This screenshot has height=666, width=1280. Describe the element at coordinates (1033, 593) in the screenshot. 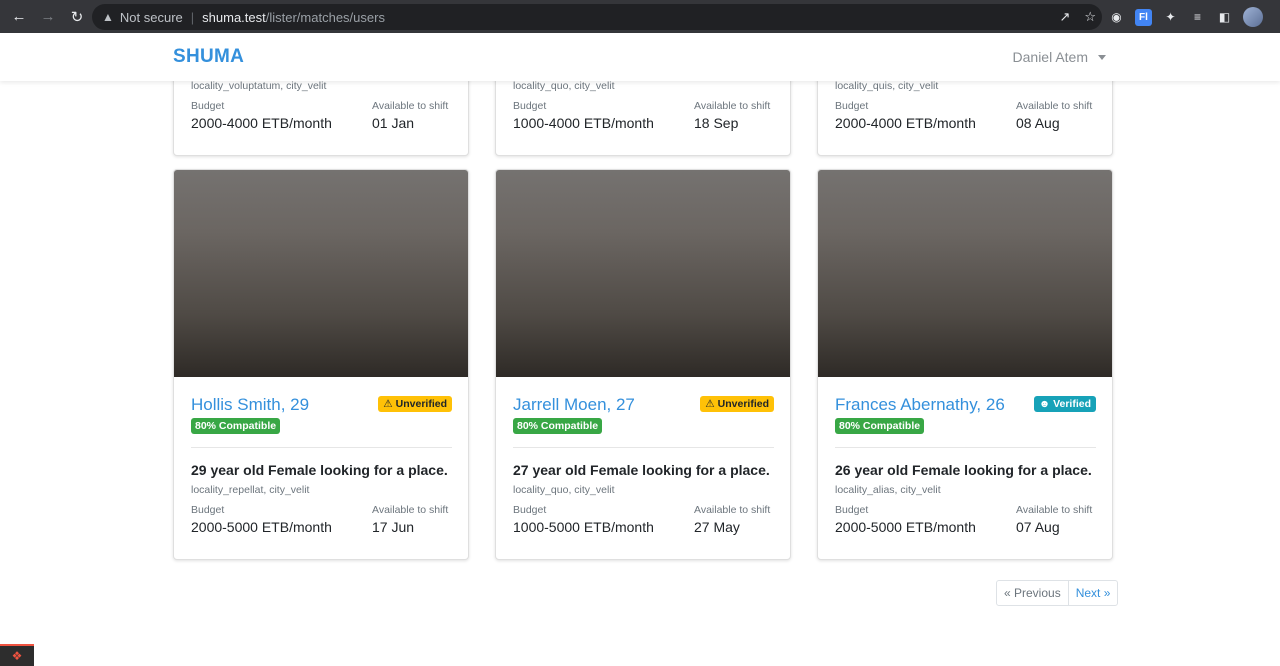

I see `previous-page-button: « Previous` at that location.